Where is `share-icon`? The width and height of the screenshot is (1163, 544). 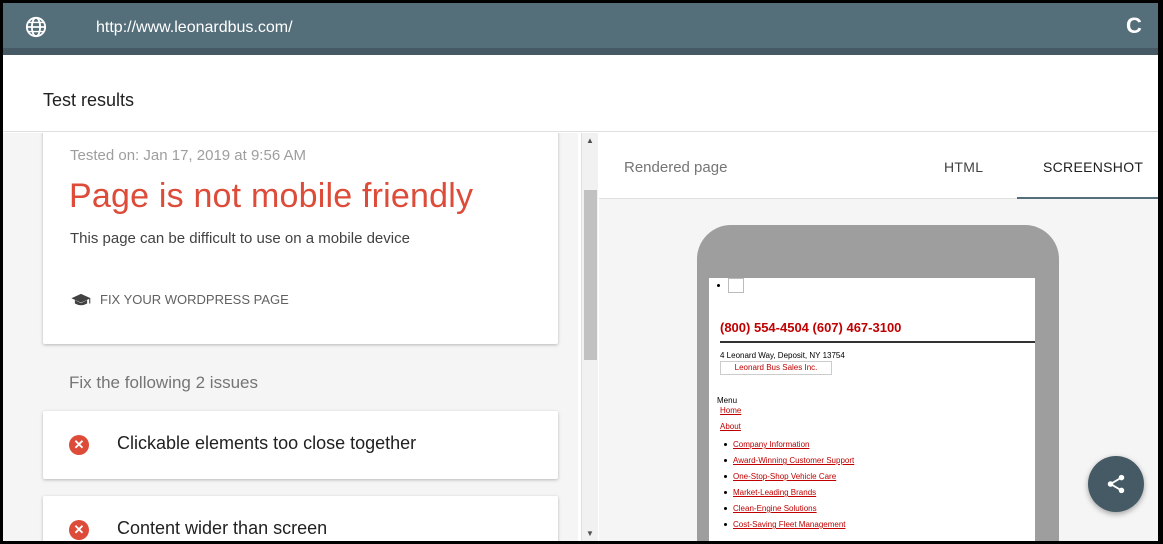
share-icon is located at coordinates (1116, 484).